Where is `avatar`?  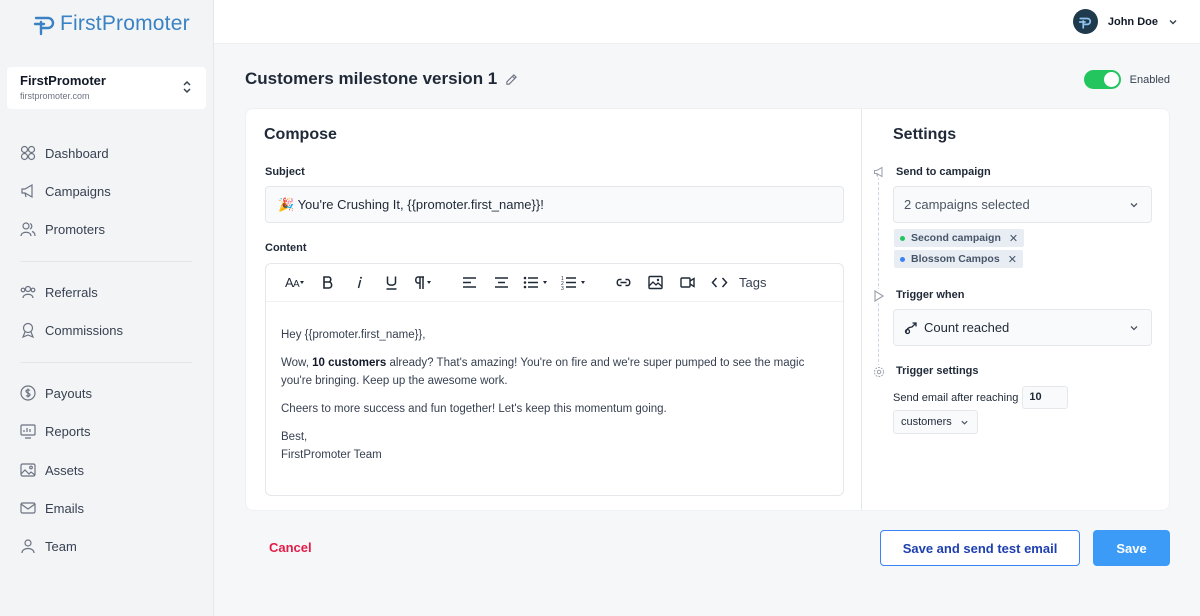
avatar is located at coordinates (1085, 21).